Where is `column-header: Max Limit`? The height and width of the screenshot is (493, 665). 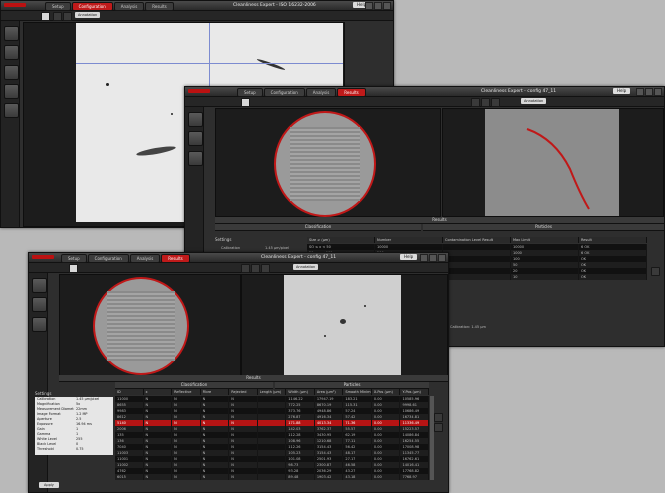
column-header: Max Limit is located at coordinates (545, 240).